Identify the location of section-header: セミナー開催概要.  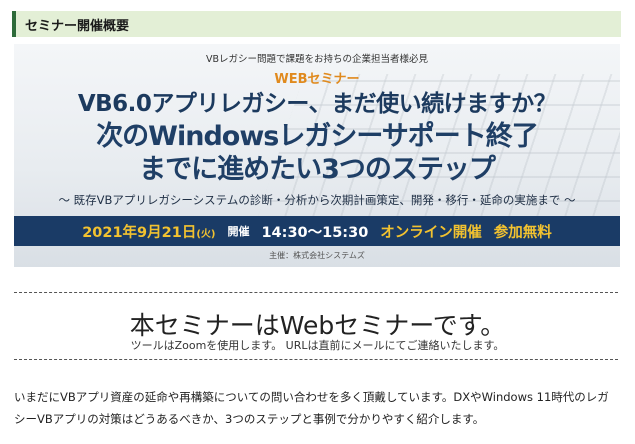
(316, 24).